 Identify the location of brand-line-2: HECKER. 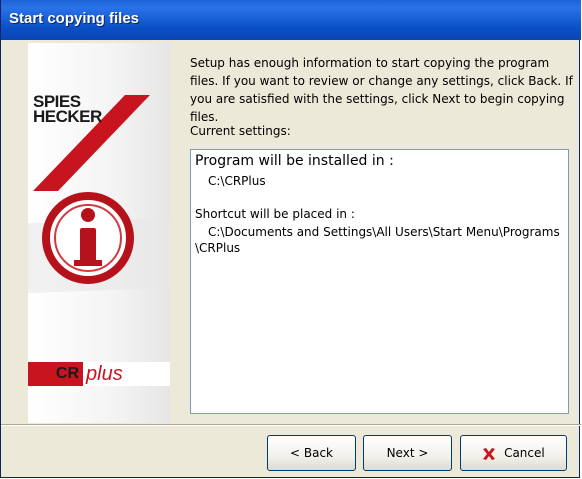
(67, 116).